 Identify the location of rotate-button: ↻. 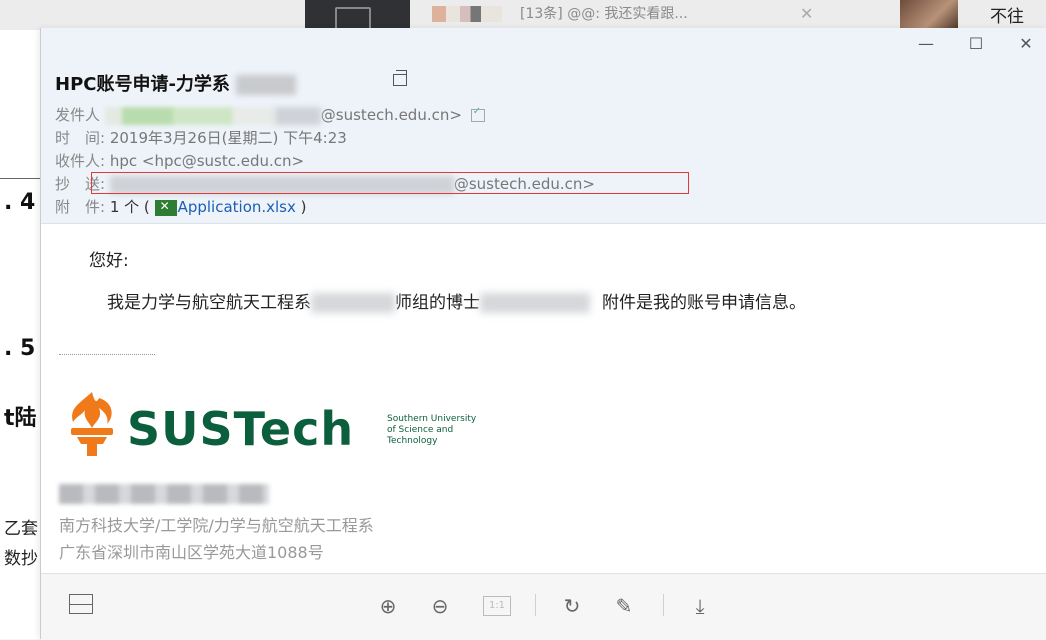
(572, 606).